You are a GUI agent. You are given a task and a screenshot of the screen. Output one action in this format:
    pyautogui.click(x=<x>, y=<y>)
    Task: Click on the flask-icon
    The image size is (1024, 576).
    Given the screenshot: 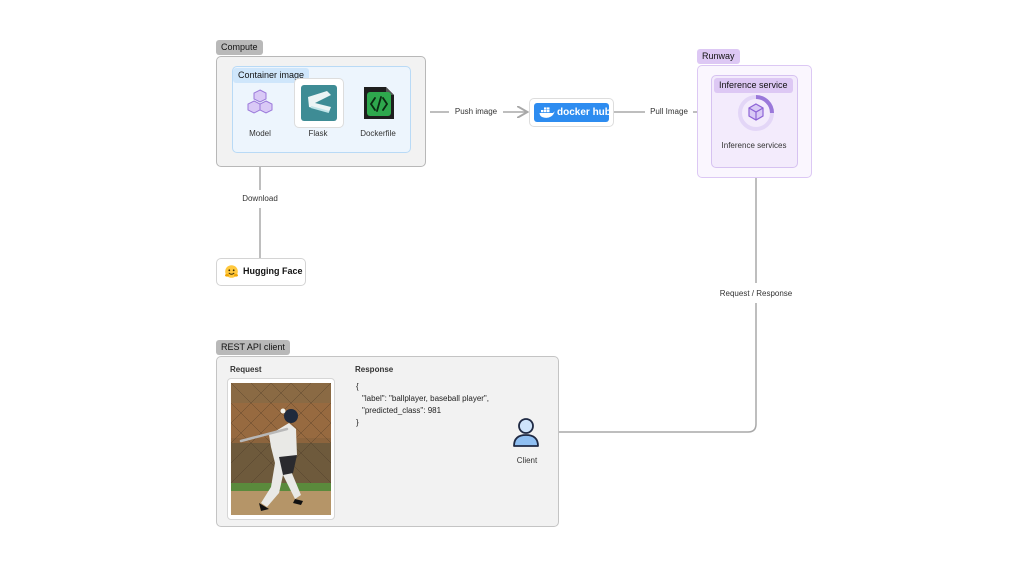 What is the action you would take?
    pyautogui.click(x=319, y=103)
    